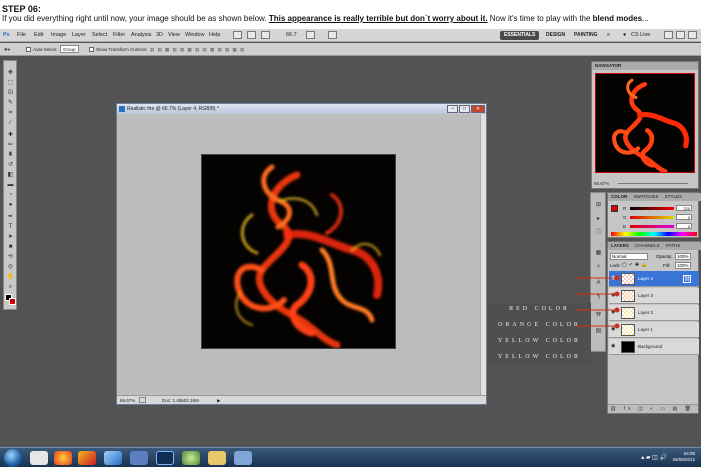 Image resolution: width=701 pixels, height=467 pixels. Describe the element at coordinates (10, 73) in the screenshot. I see `move-tool-icon: ✥` at that location.